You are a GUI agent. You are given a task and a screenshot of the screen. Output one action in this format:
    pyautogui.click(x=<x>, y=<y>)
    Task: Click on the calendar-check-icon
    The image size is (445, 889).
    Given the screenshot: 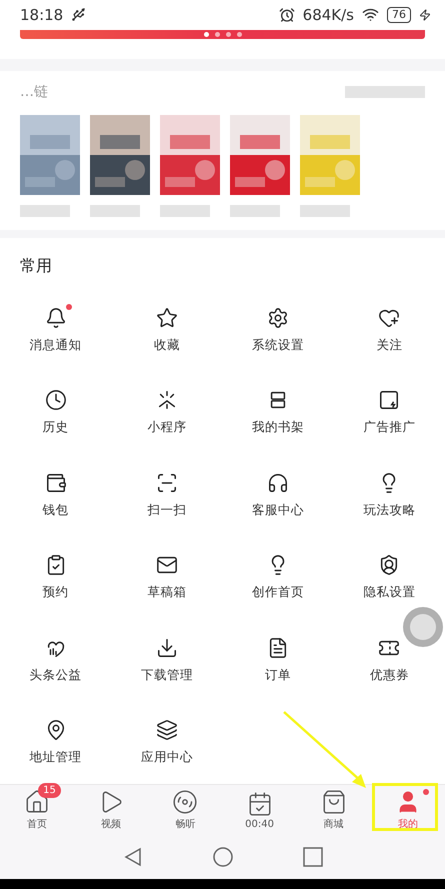 What is the action you would take?
    pyautogui.click(x=259, y=803)
    